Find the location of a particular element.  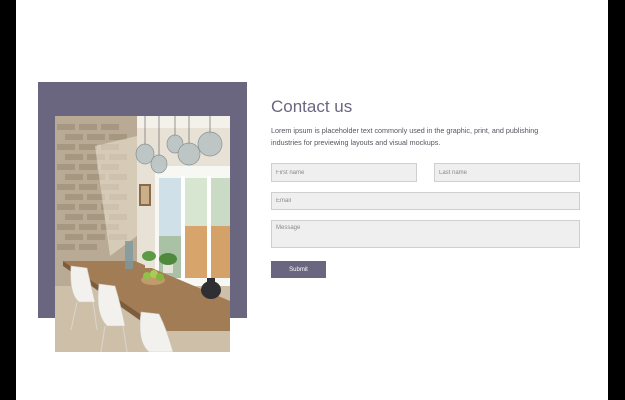

first-name-field is located at coordinates (344, 172).